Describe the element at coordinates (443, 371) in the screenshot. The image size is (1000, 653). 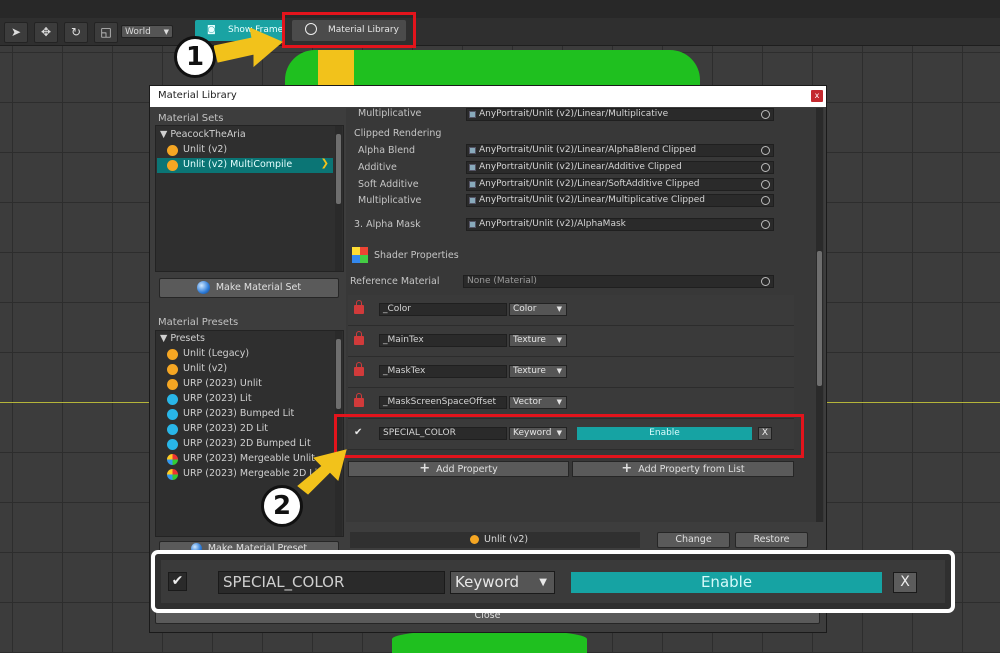
I see `property-name-field: _MaskTex` at that location.